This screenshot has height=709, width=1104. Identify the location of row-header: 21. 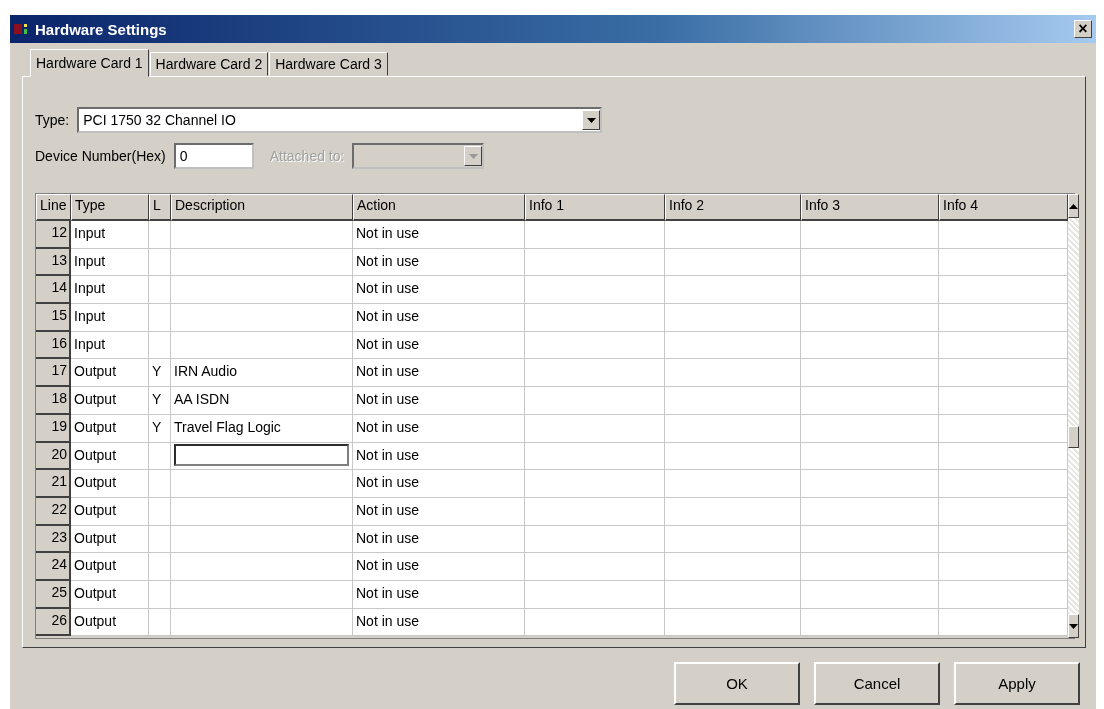
(53, 484).